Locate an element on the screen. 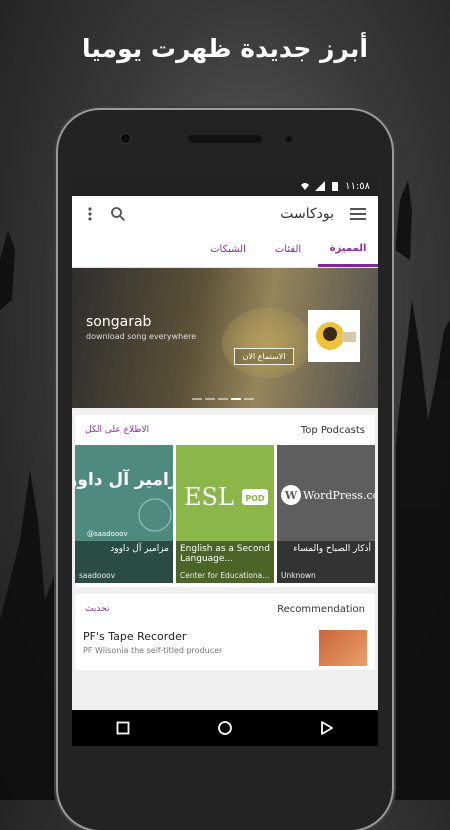 This screenshot has height=830, width=450. recommendation-title: PF's Tape Recorder is located at coordinates (135, 636).